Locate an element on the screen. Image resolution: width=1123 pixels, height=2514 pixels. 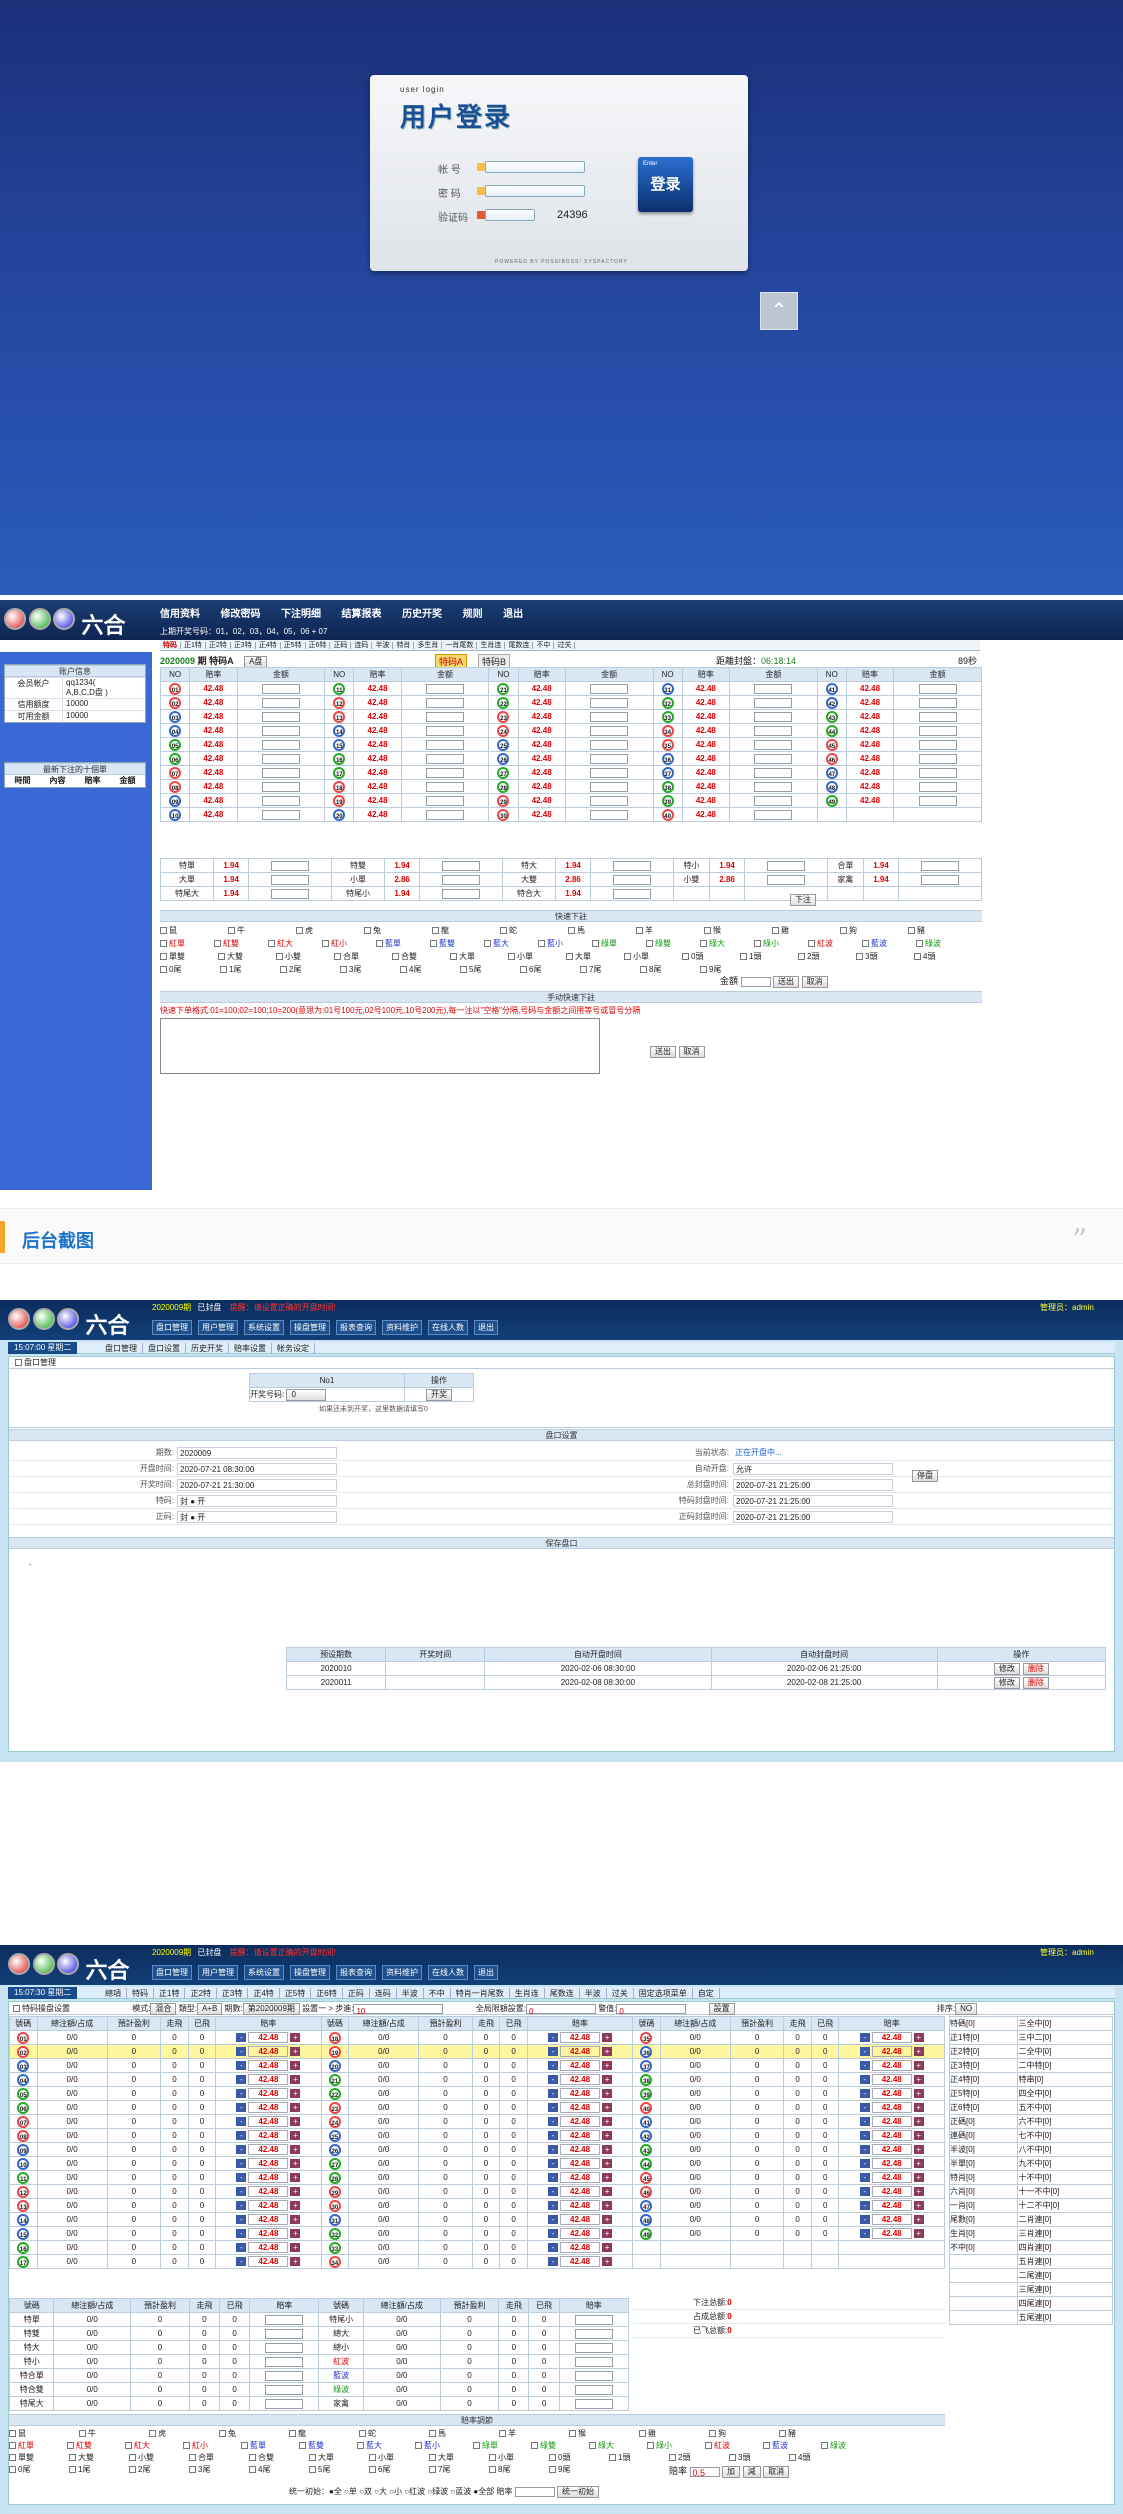
admin-tab: 正2特 is located at coordinates (201, 1993).